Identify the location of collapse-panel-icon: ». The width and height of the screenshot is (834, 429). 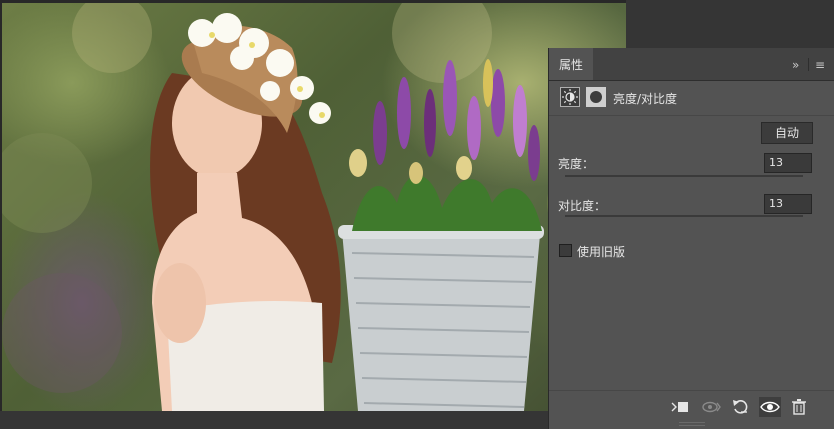
(795, 64).